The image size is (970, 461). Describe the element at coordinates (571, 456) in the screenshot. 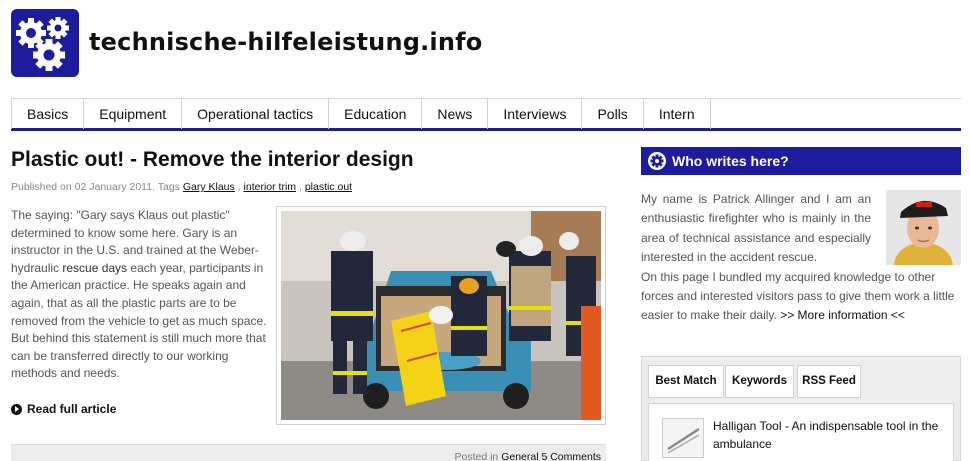

I see `comments-link: 5 Comments` at that location.